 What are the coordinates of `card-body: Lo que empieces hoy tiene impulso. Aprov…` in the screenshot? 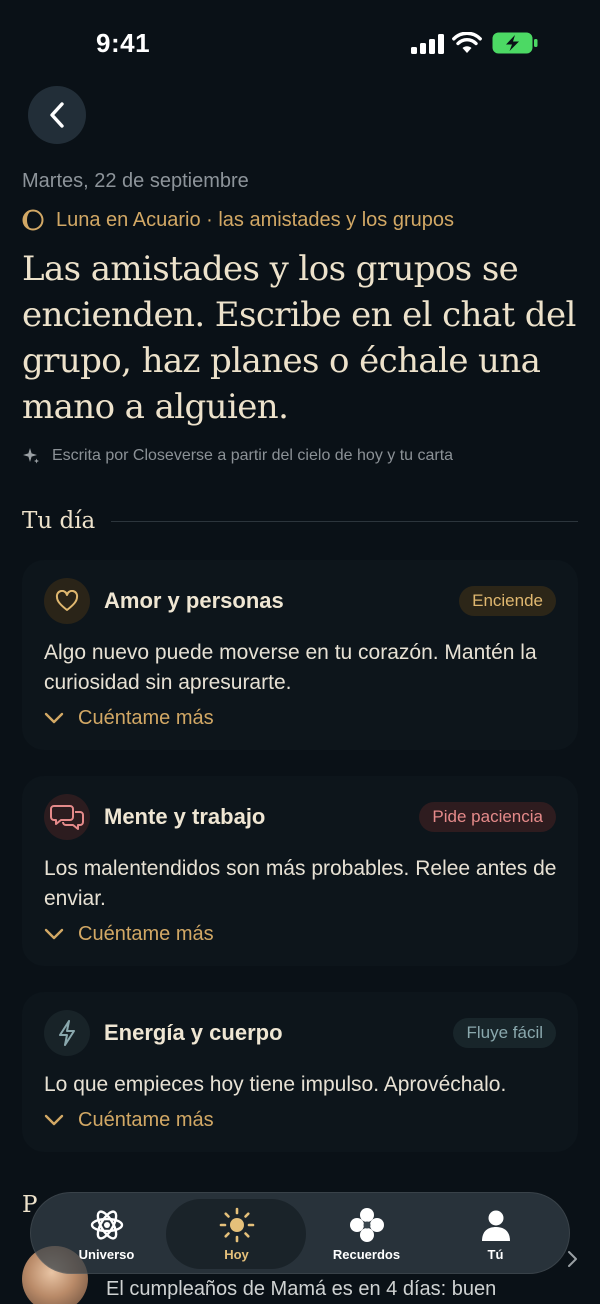 It's located at (275, 1084).